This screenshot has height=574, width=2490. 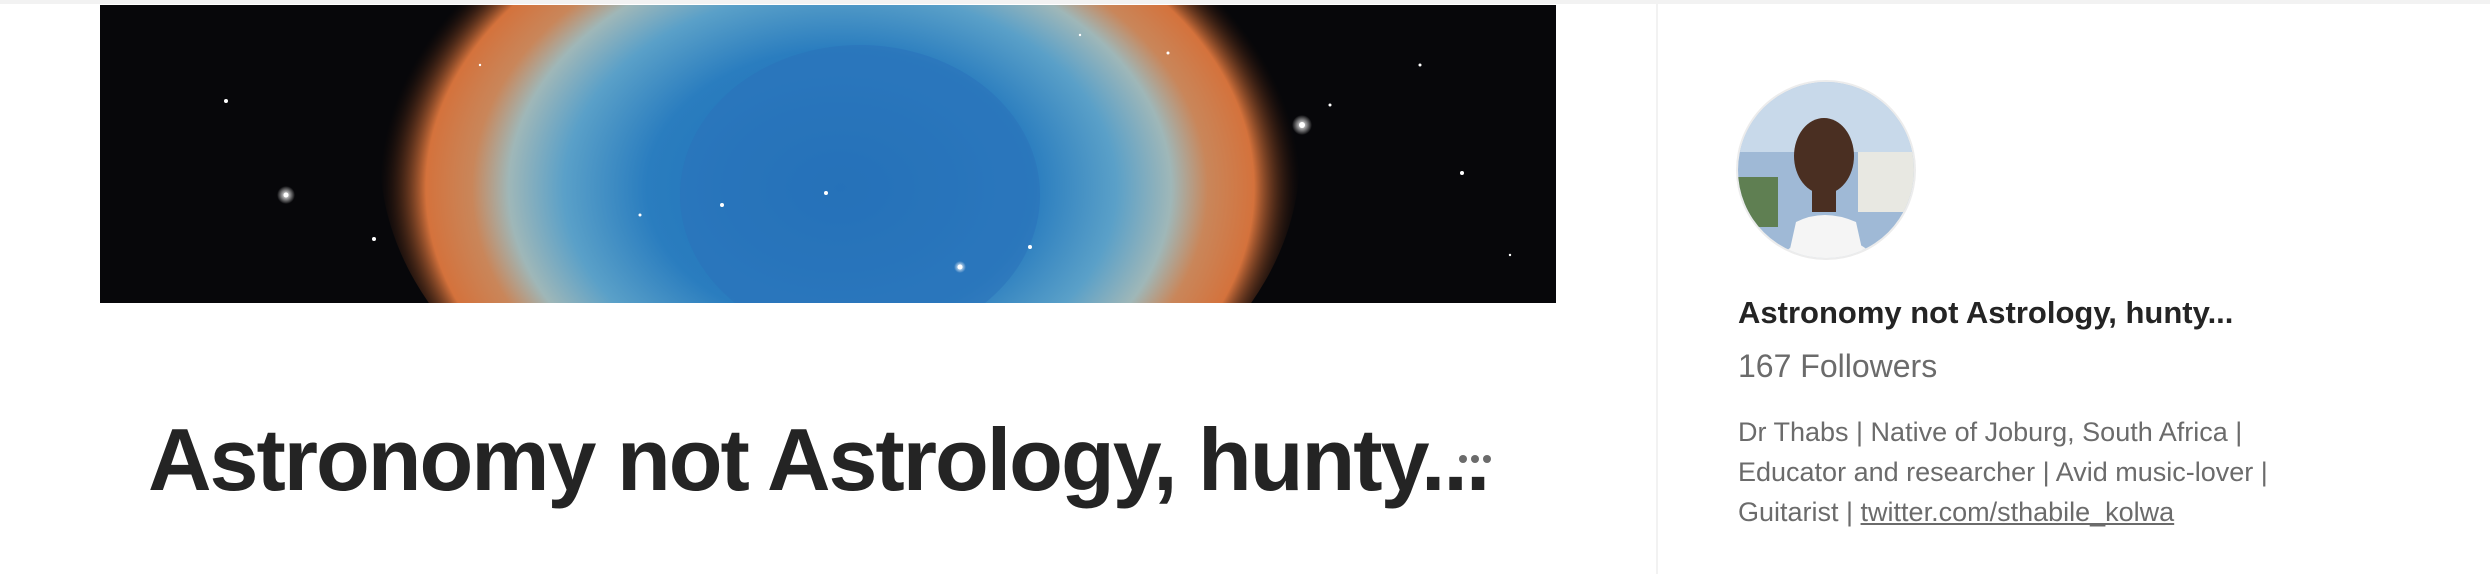 I want to click on bio-line: Guitarist | twitter.com/sthabile_kolwa, so click(x=2058, y=512).